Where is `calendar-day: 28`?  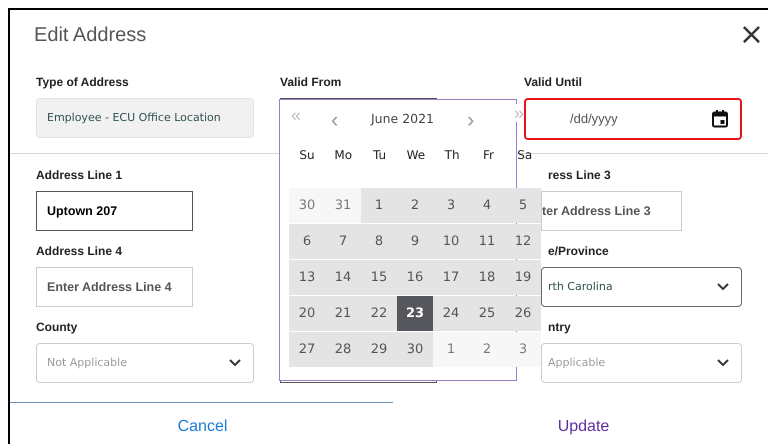 calendar-day: 28 is located at coordinates (343, 349).